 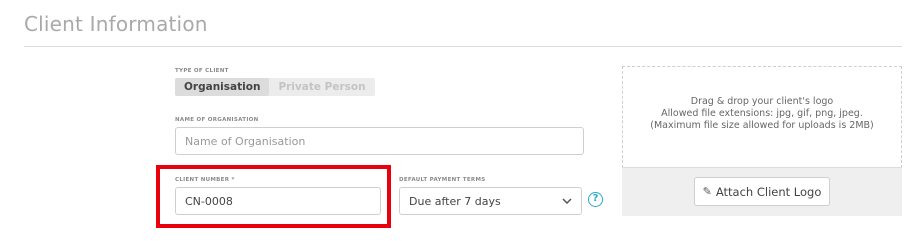 What do you see at coordinates (321, 87) in the screenshot?
I see `client-type-private-person-button: Private Person` at bounding box center [321, 87].